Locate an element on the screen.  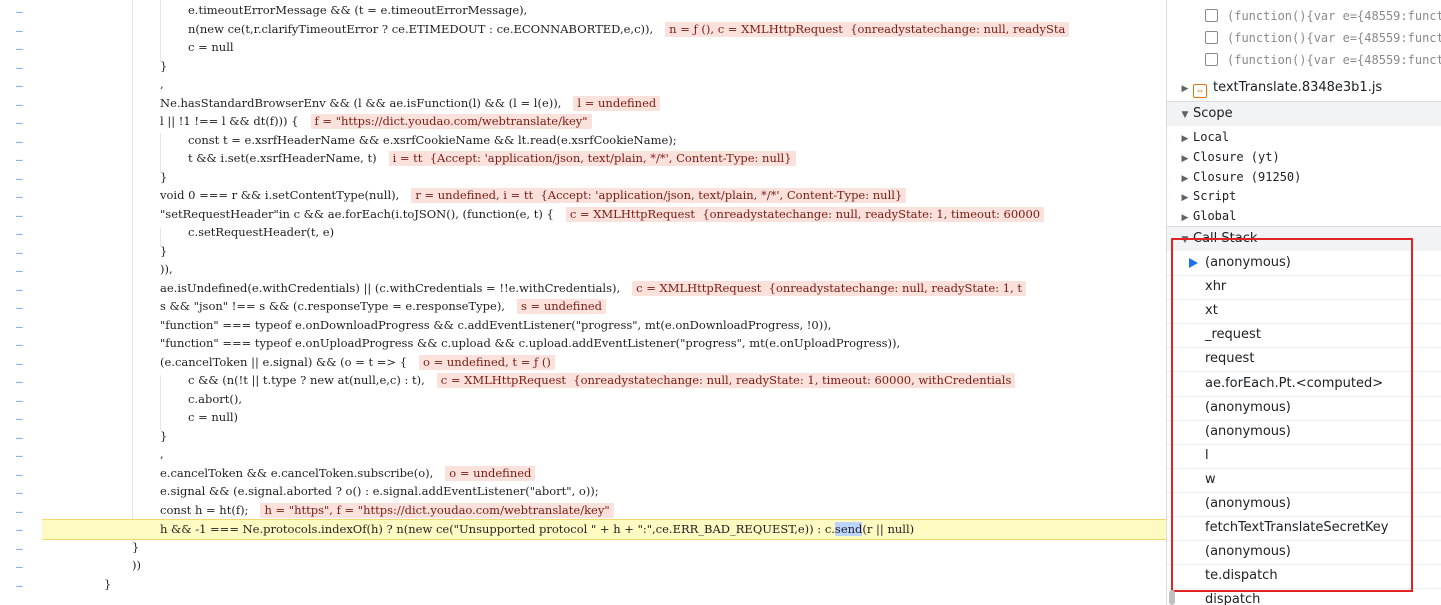
indent-guide is located at coordinates (160, 31).